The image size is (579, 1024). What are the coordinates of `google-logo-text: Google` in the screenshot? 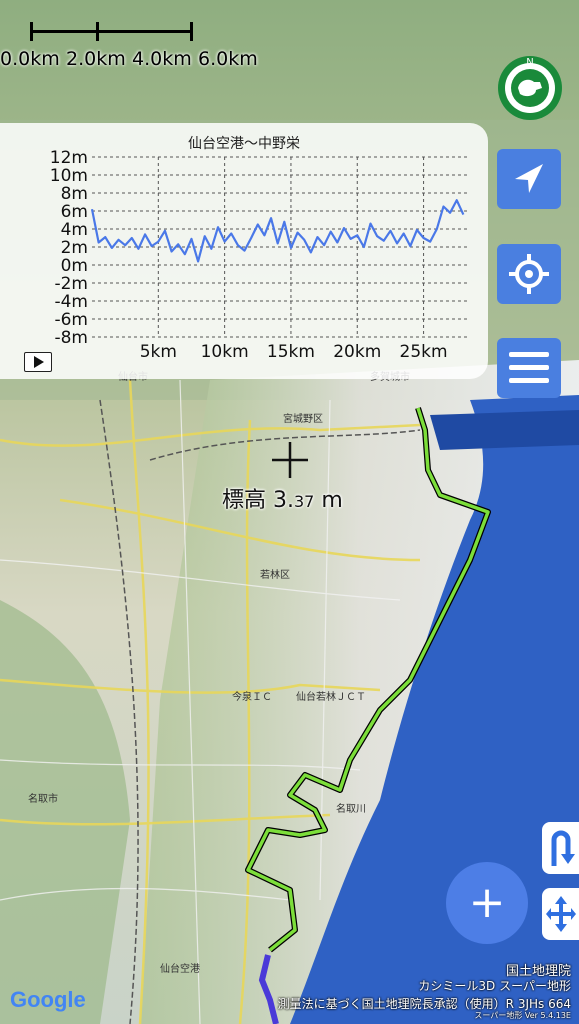 It's located at (48, 999).